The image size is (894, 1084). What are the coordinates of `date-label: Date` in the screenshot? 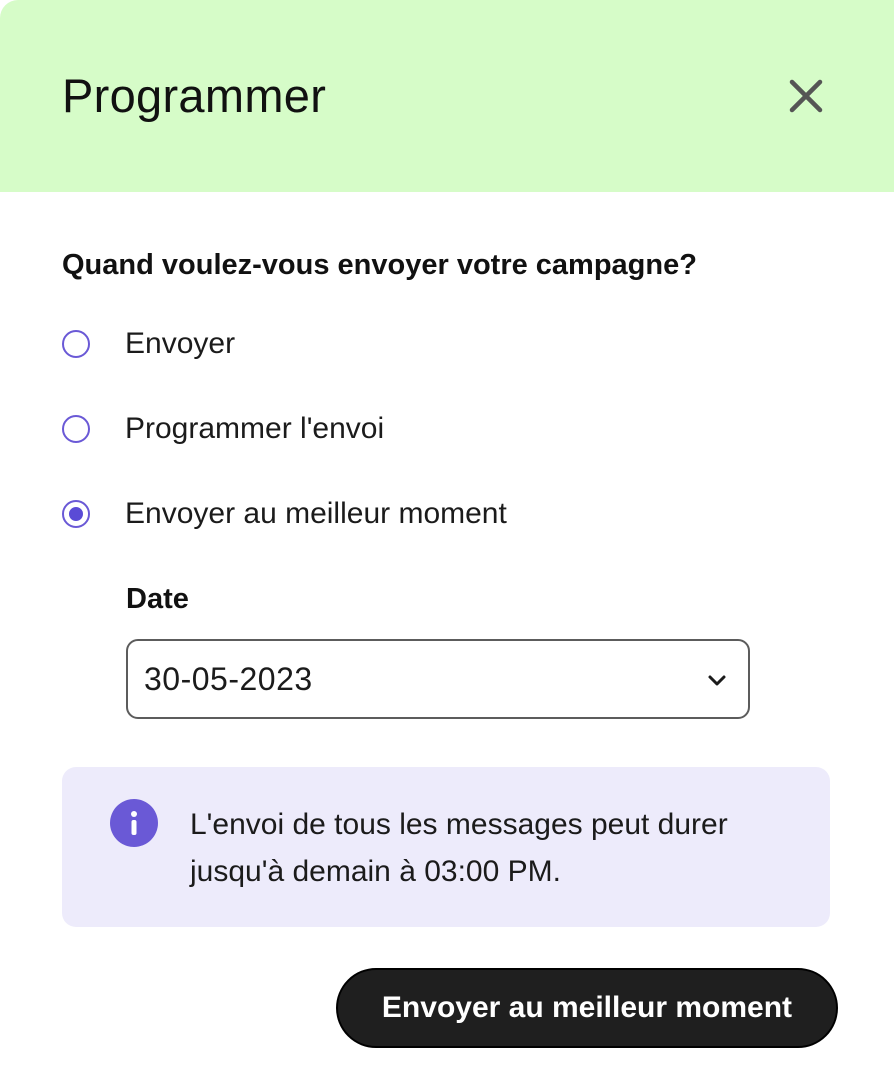 It's located at (157, 599).